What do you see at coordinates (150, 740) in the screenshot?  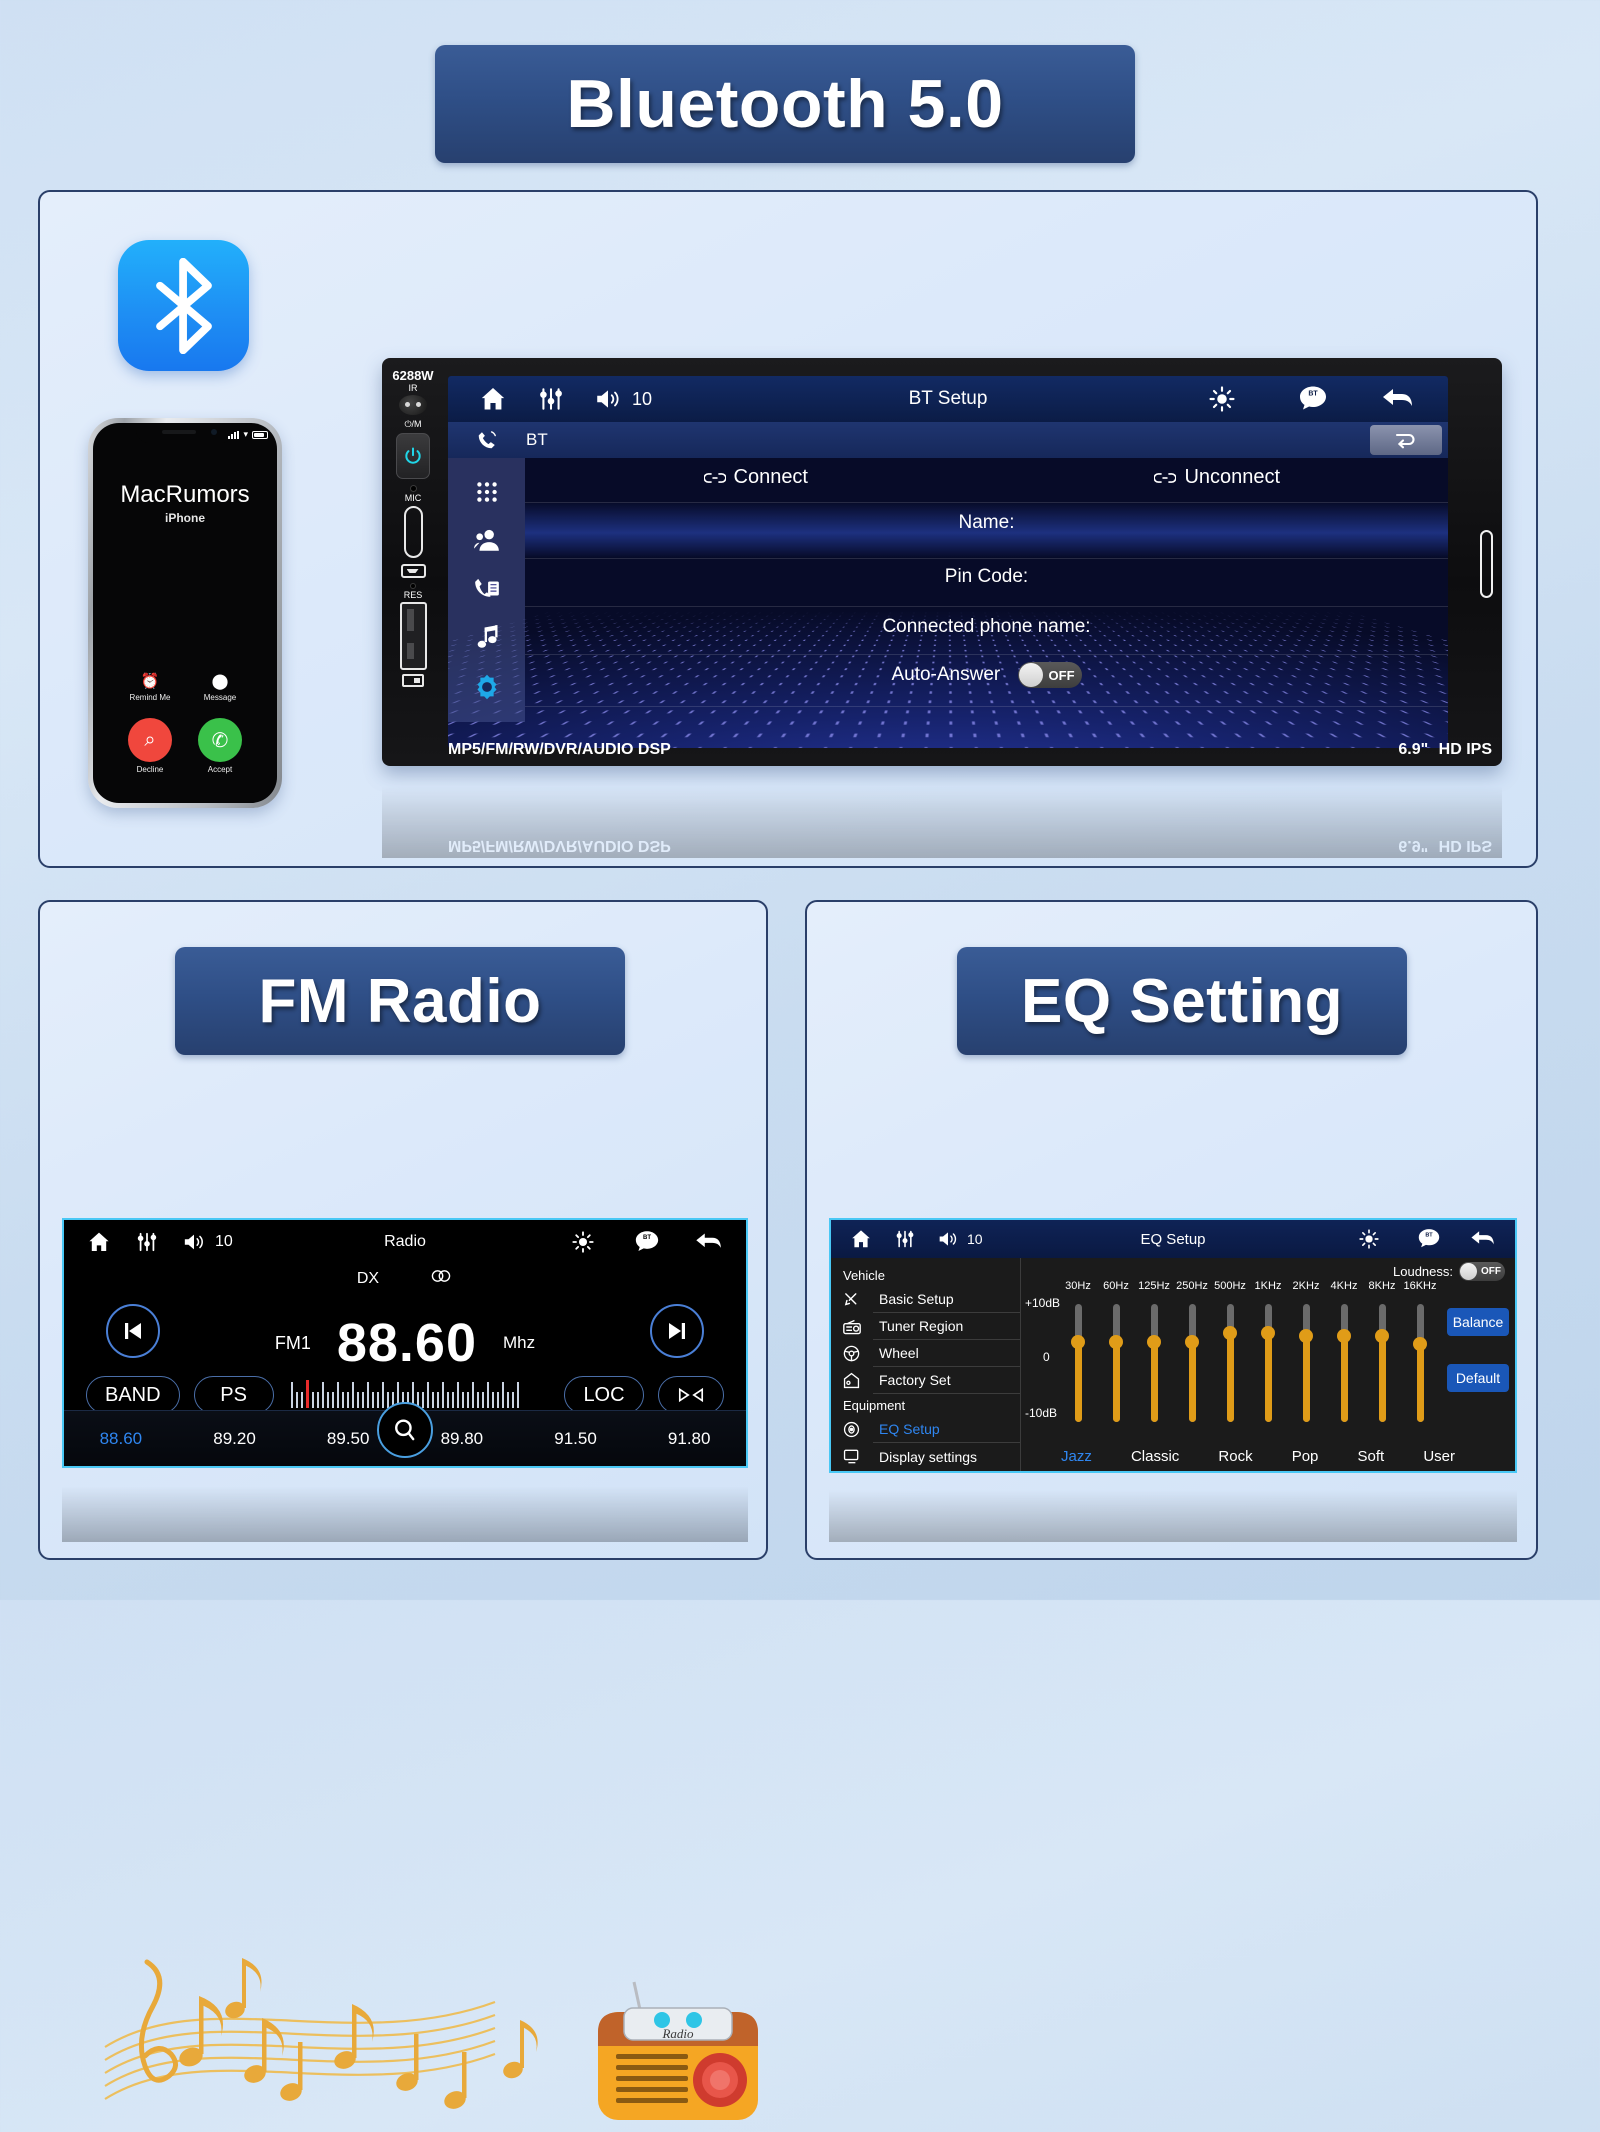 I see `decline-call-icon: ⌕` at bounding box center [150, 740].